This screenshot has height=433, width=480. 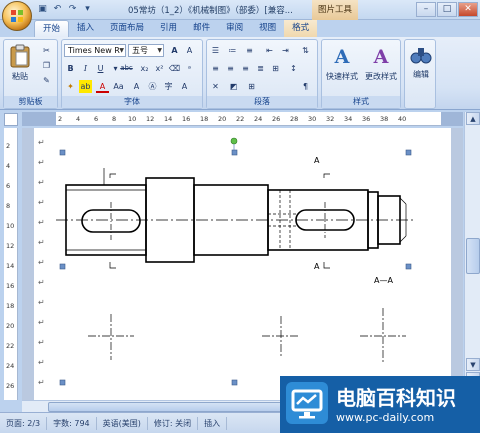 What do you see at coordinates (201, 28) in the screenshot?
I see `tab-mailings: 邮件` at bounding box center [201, 28].